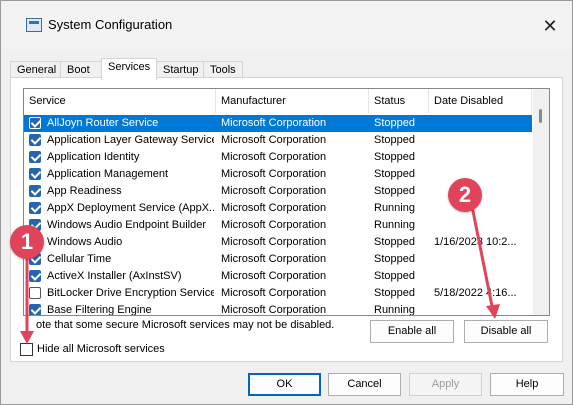  I want to click on annotation-badge-1: 1, so click(27, 242).